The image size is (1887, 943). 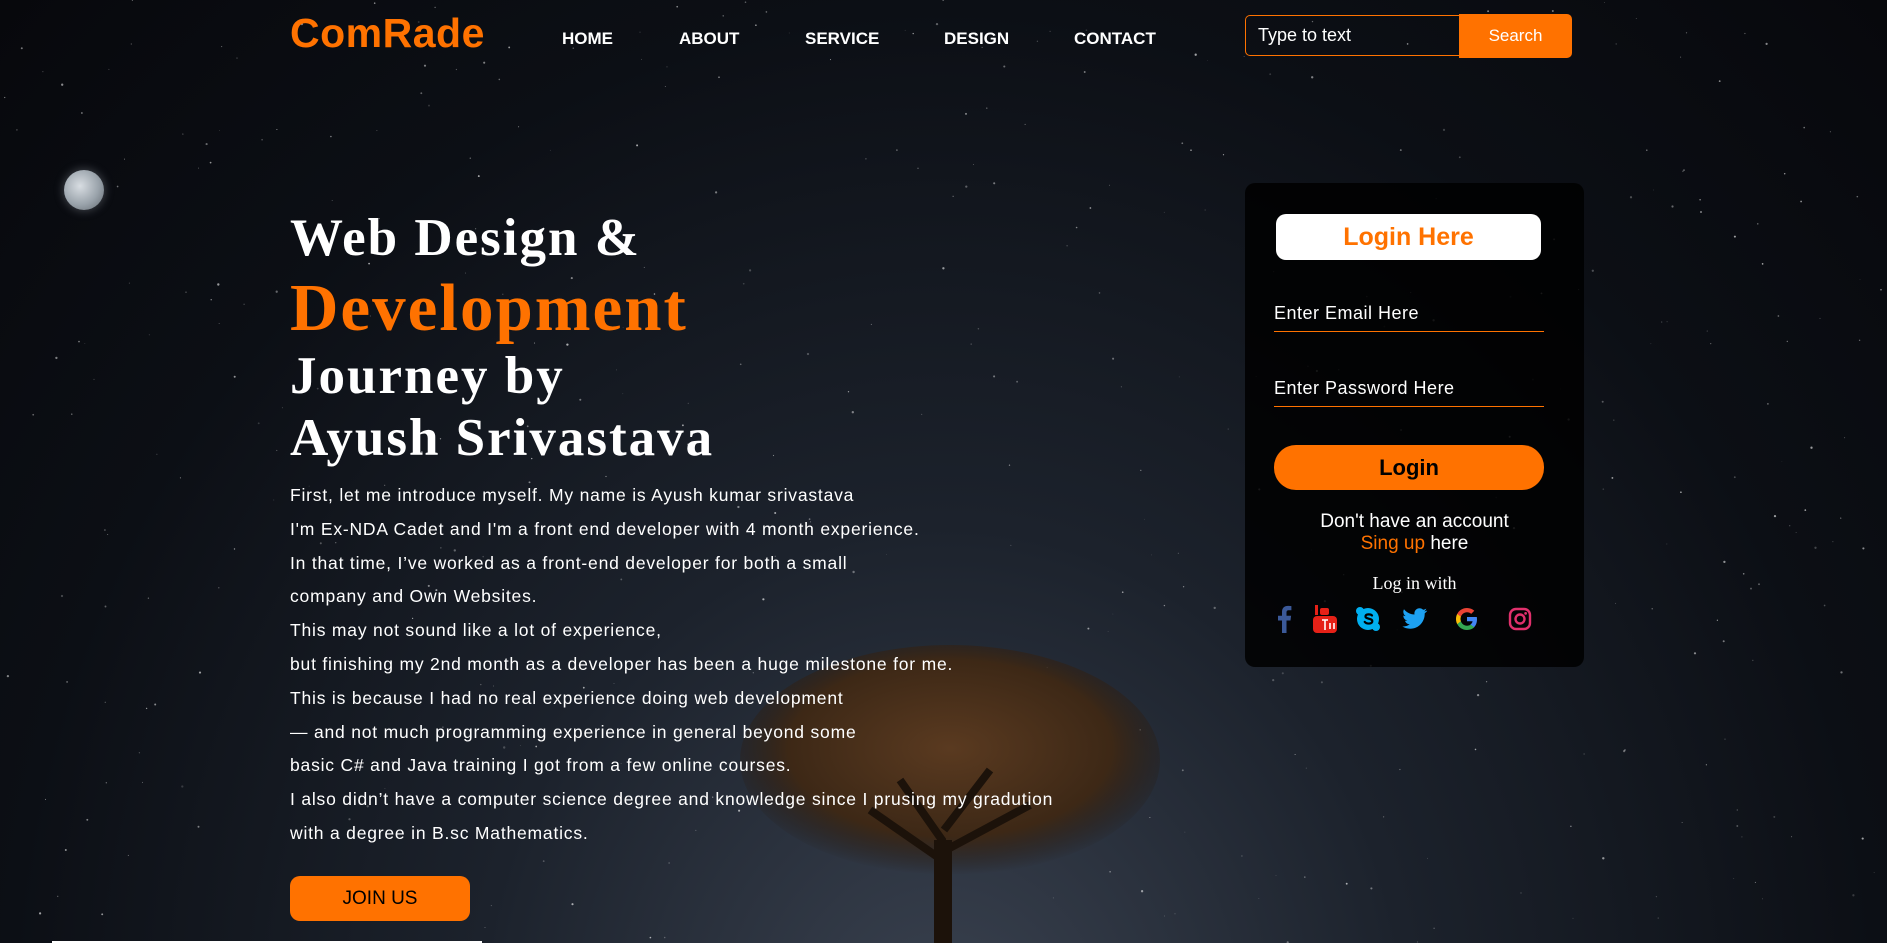 I want to click on google-icon, so click(x=1467, y=619).